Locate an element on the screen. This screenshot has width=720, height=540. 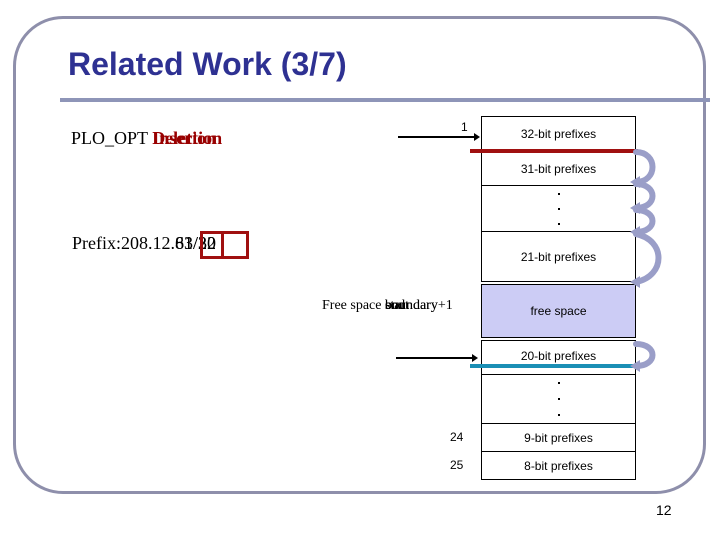
table-row: 21-bit prefixes is located at coordinates (558, 256).